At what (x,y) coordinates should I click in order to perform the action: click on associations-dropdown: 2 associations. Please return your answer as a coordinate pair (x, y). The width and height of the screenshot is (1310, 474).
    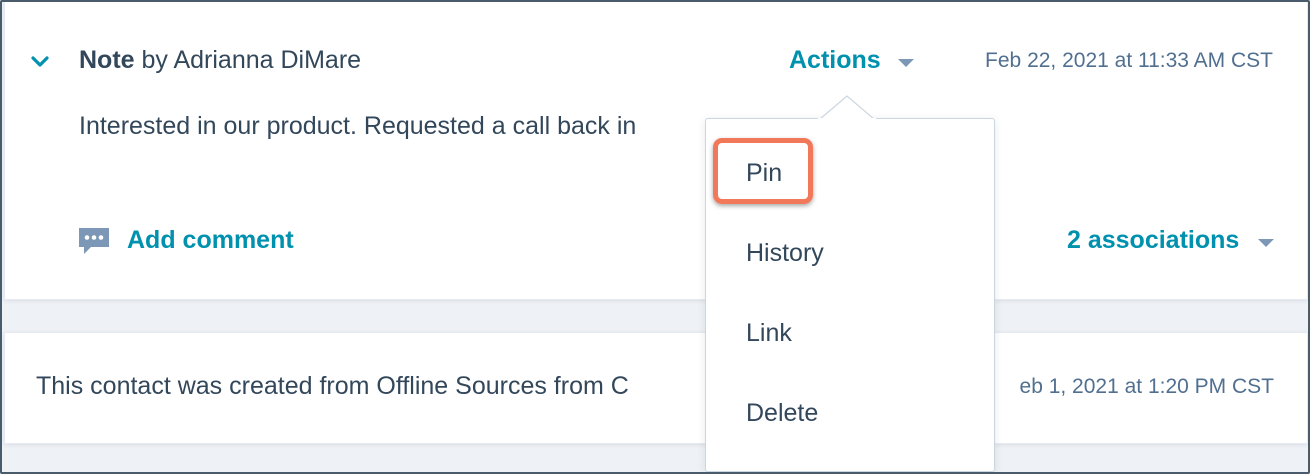
    Looking at the image, I should click on (1153, 240).